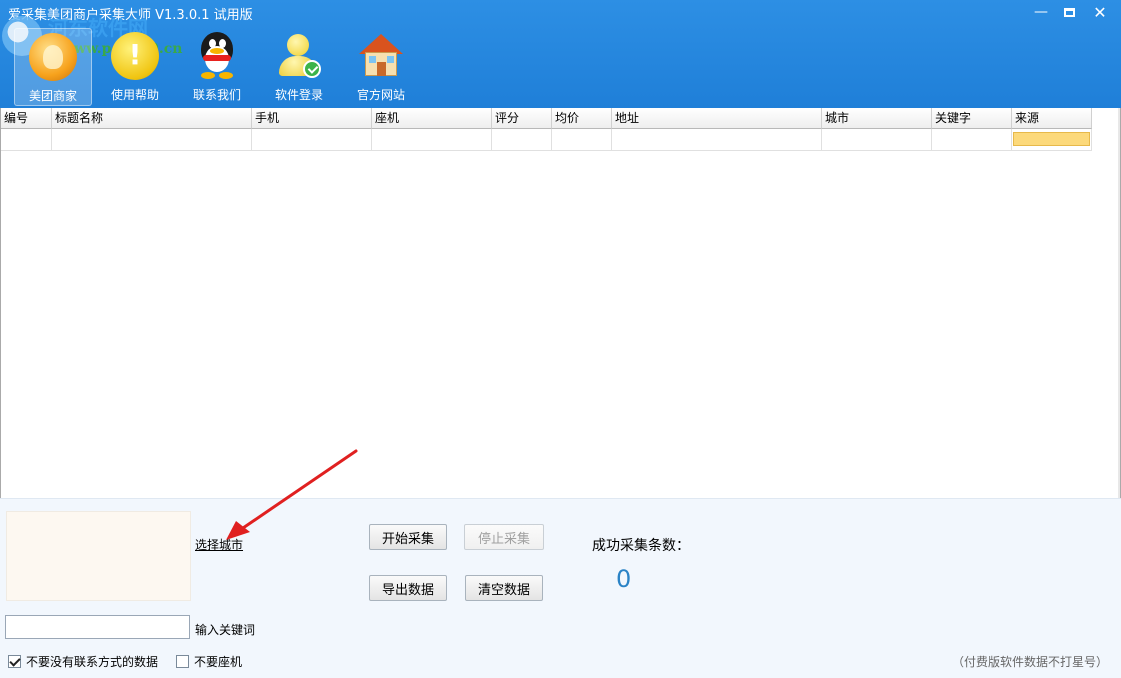  Describe the element at coordinates (380, 95) in the screenshot. I see `toolbar-item-label: 官方网站` at that location.